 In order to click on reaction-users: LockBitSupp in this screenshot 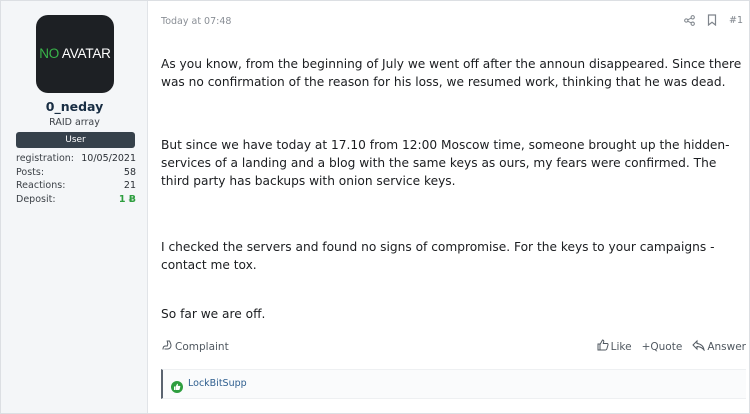, I will do `click(217, 383)`.